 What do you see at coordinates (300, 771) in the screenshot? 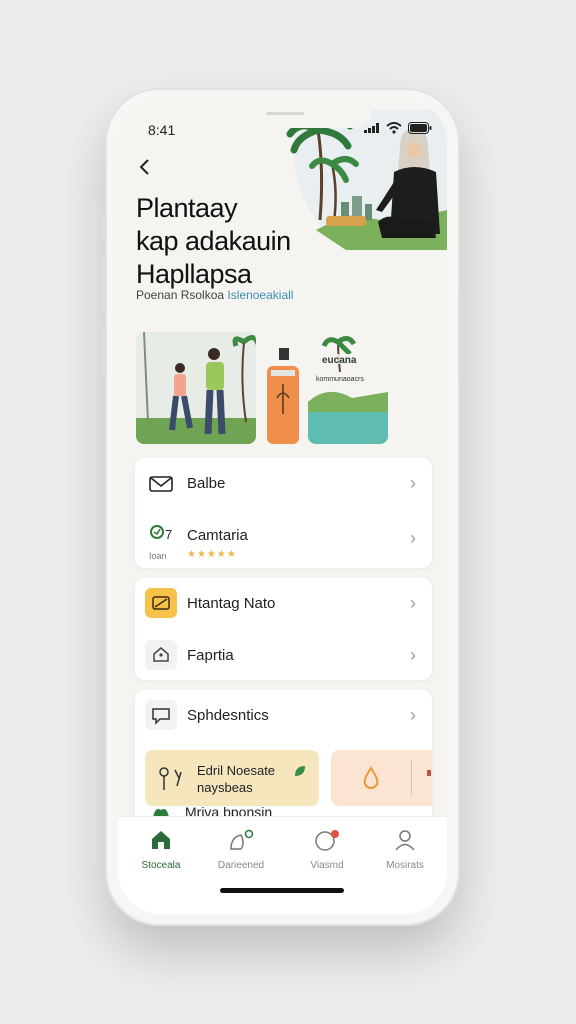
I see `leaf-icon` at bounding box center [300, 771].